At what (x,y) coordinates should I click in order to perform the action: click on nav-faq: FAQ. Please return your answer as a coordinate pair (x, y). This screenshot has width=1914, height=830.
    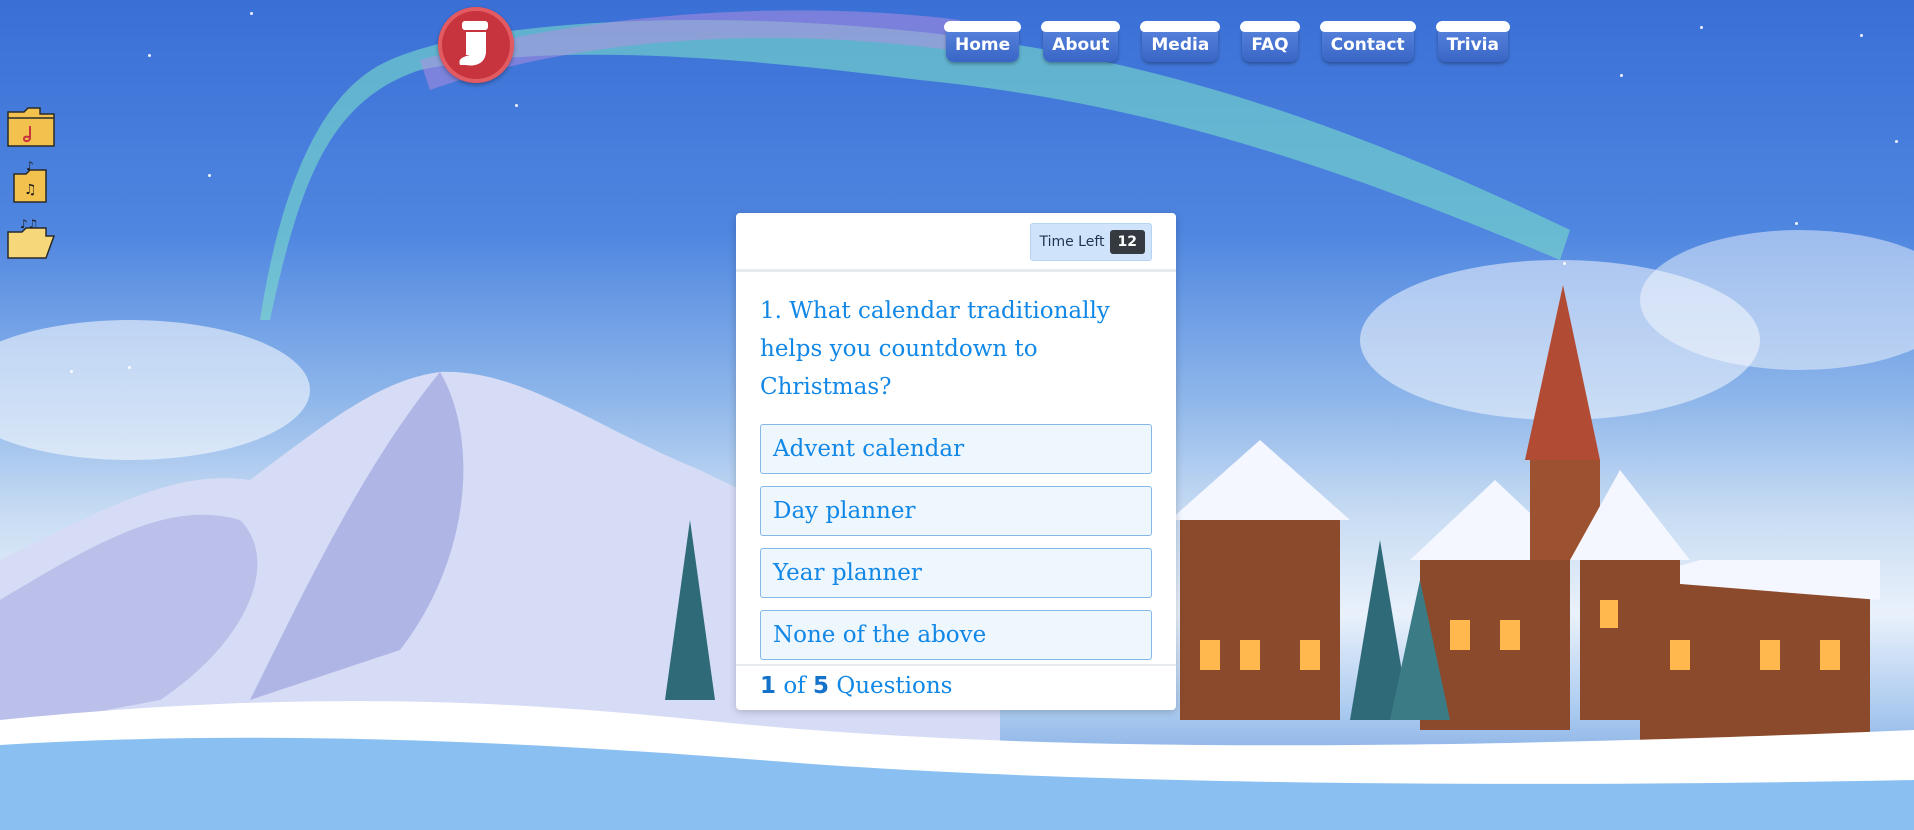
    Looking at the image, I should click on (1270, 41).